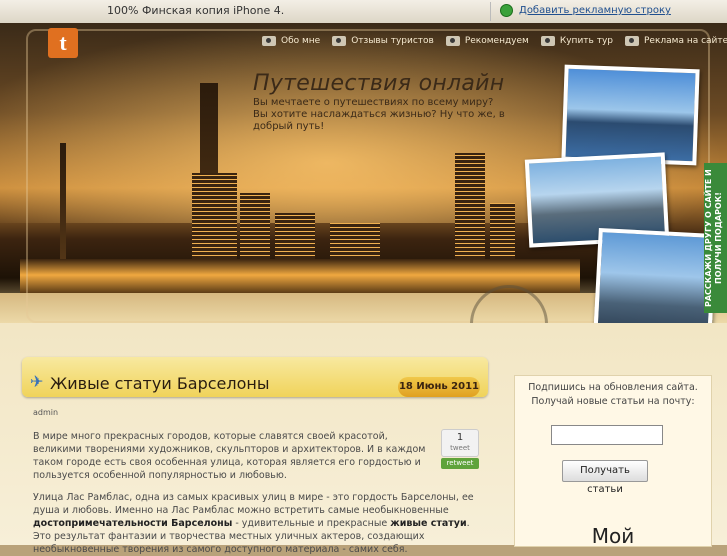 The height and width of the screenshot is (556, 727). What do you see at coordinates (428, 523) in the screenshot?
I see `living-statues-link: живые статуи` at bounding box center [428, 523].